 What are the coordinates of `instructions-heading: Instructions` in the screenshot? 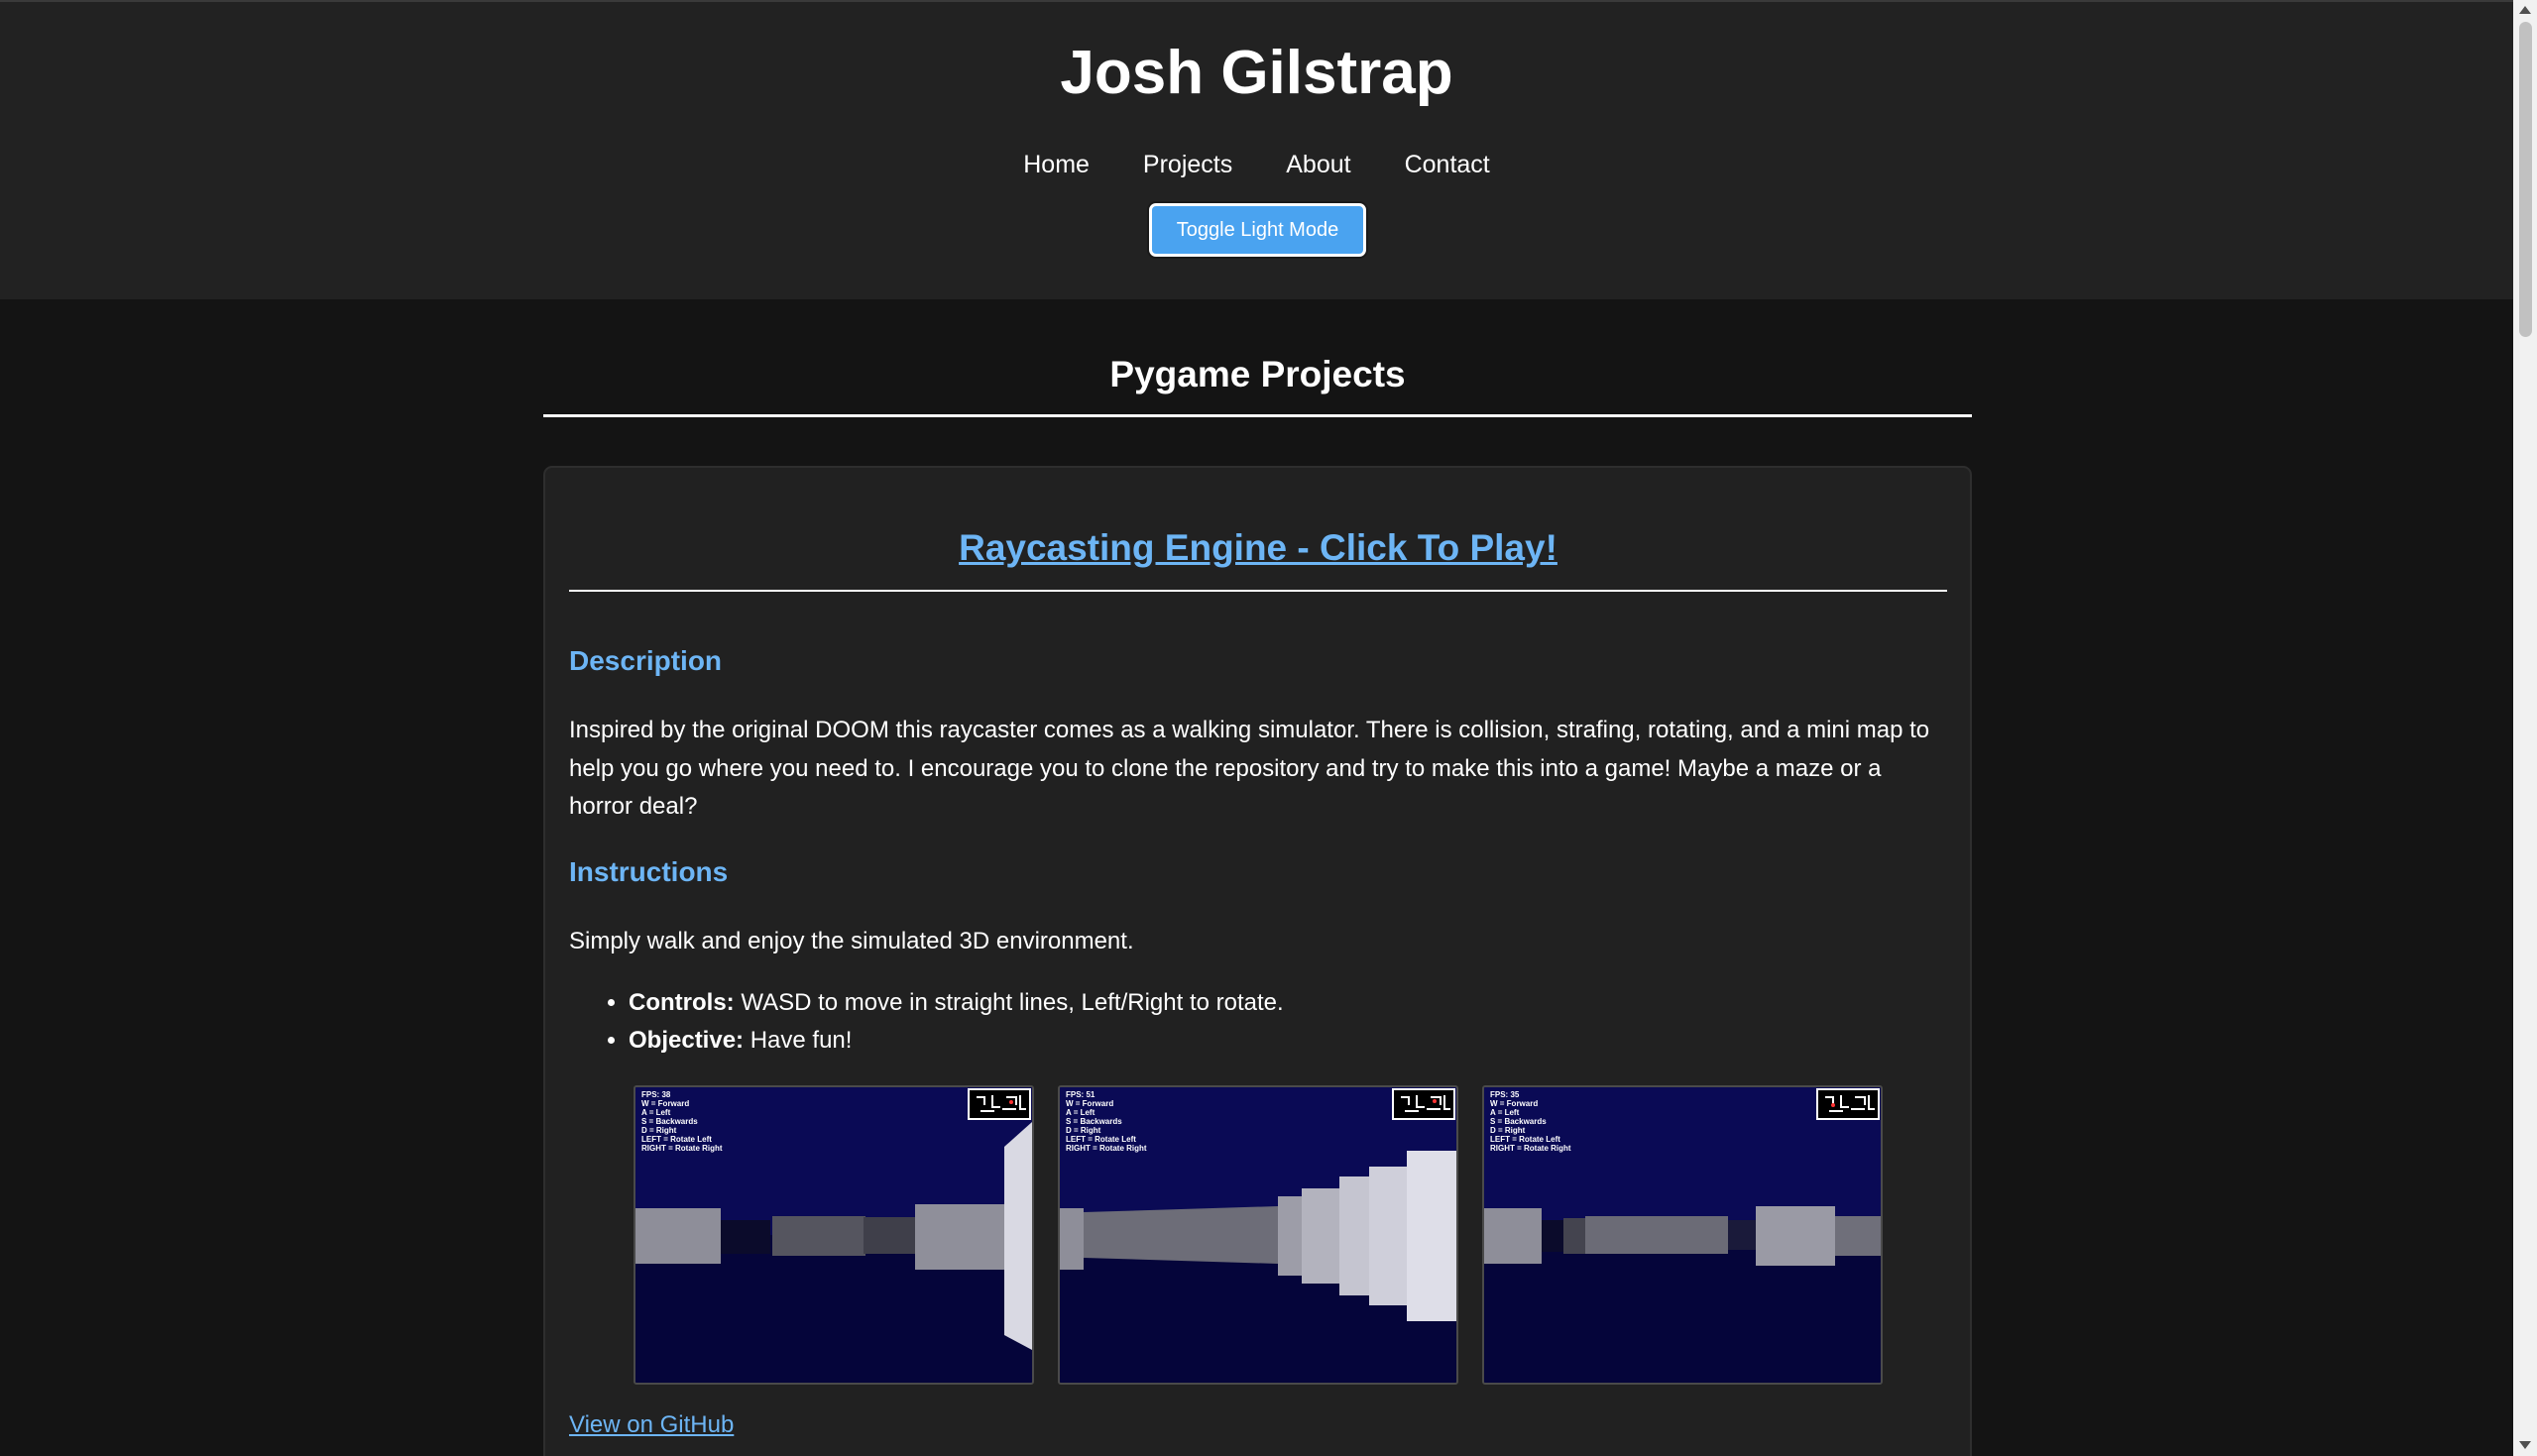 It's located at (649, 871).